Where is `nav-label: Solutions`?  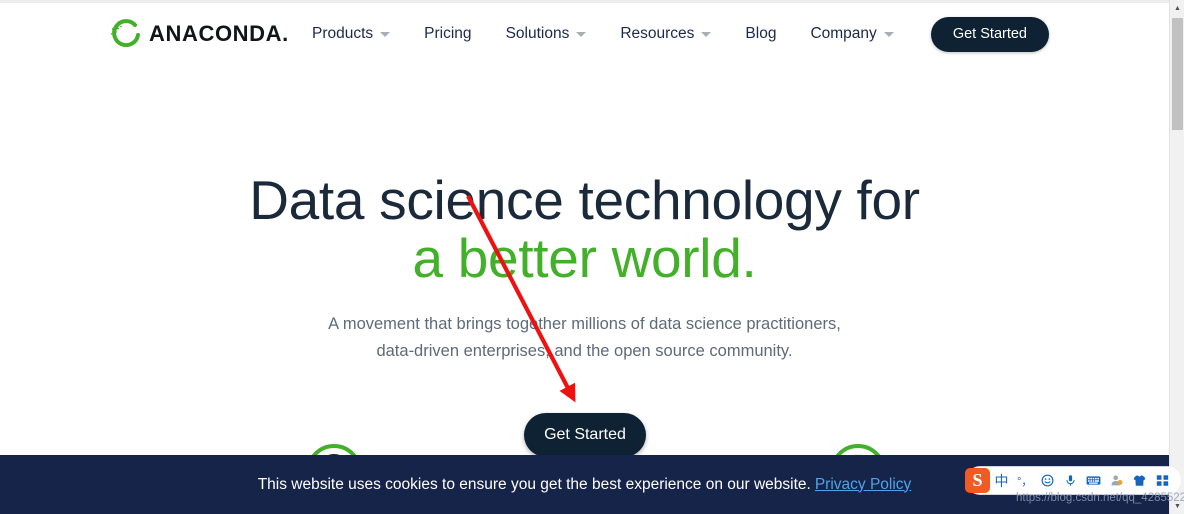
nav-label: Solutions is located at coordinates (537, 33).